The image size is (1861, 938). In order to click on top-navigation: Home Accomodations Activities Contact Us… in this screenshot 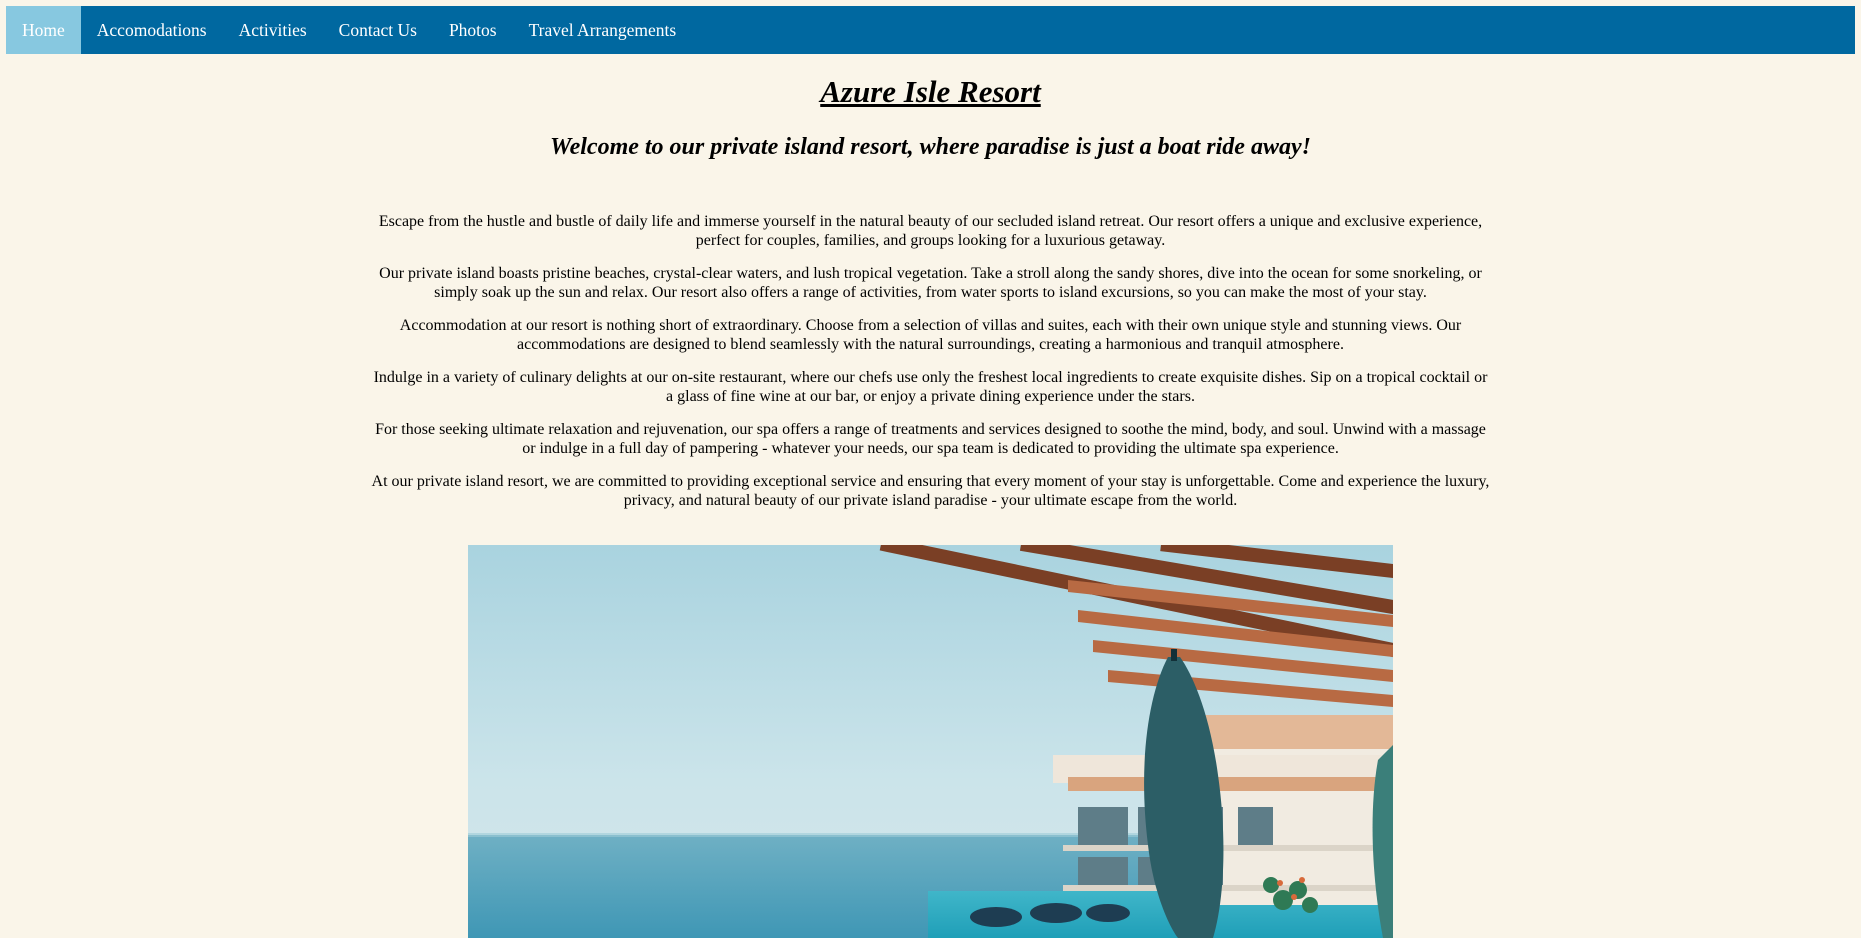, I will do `click(930, 30)`.